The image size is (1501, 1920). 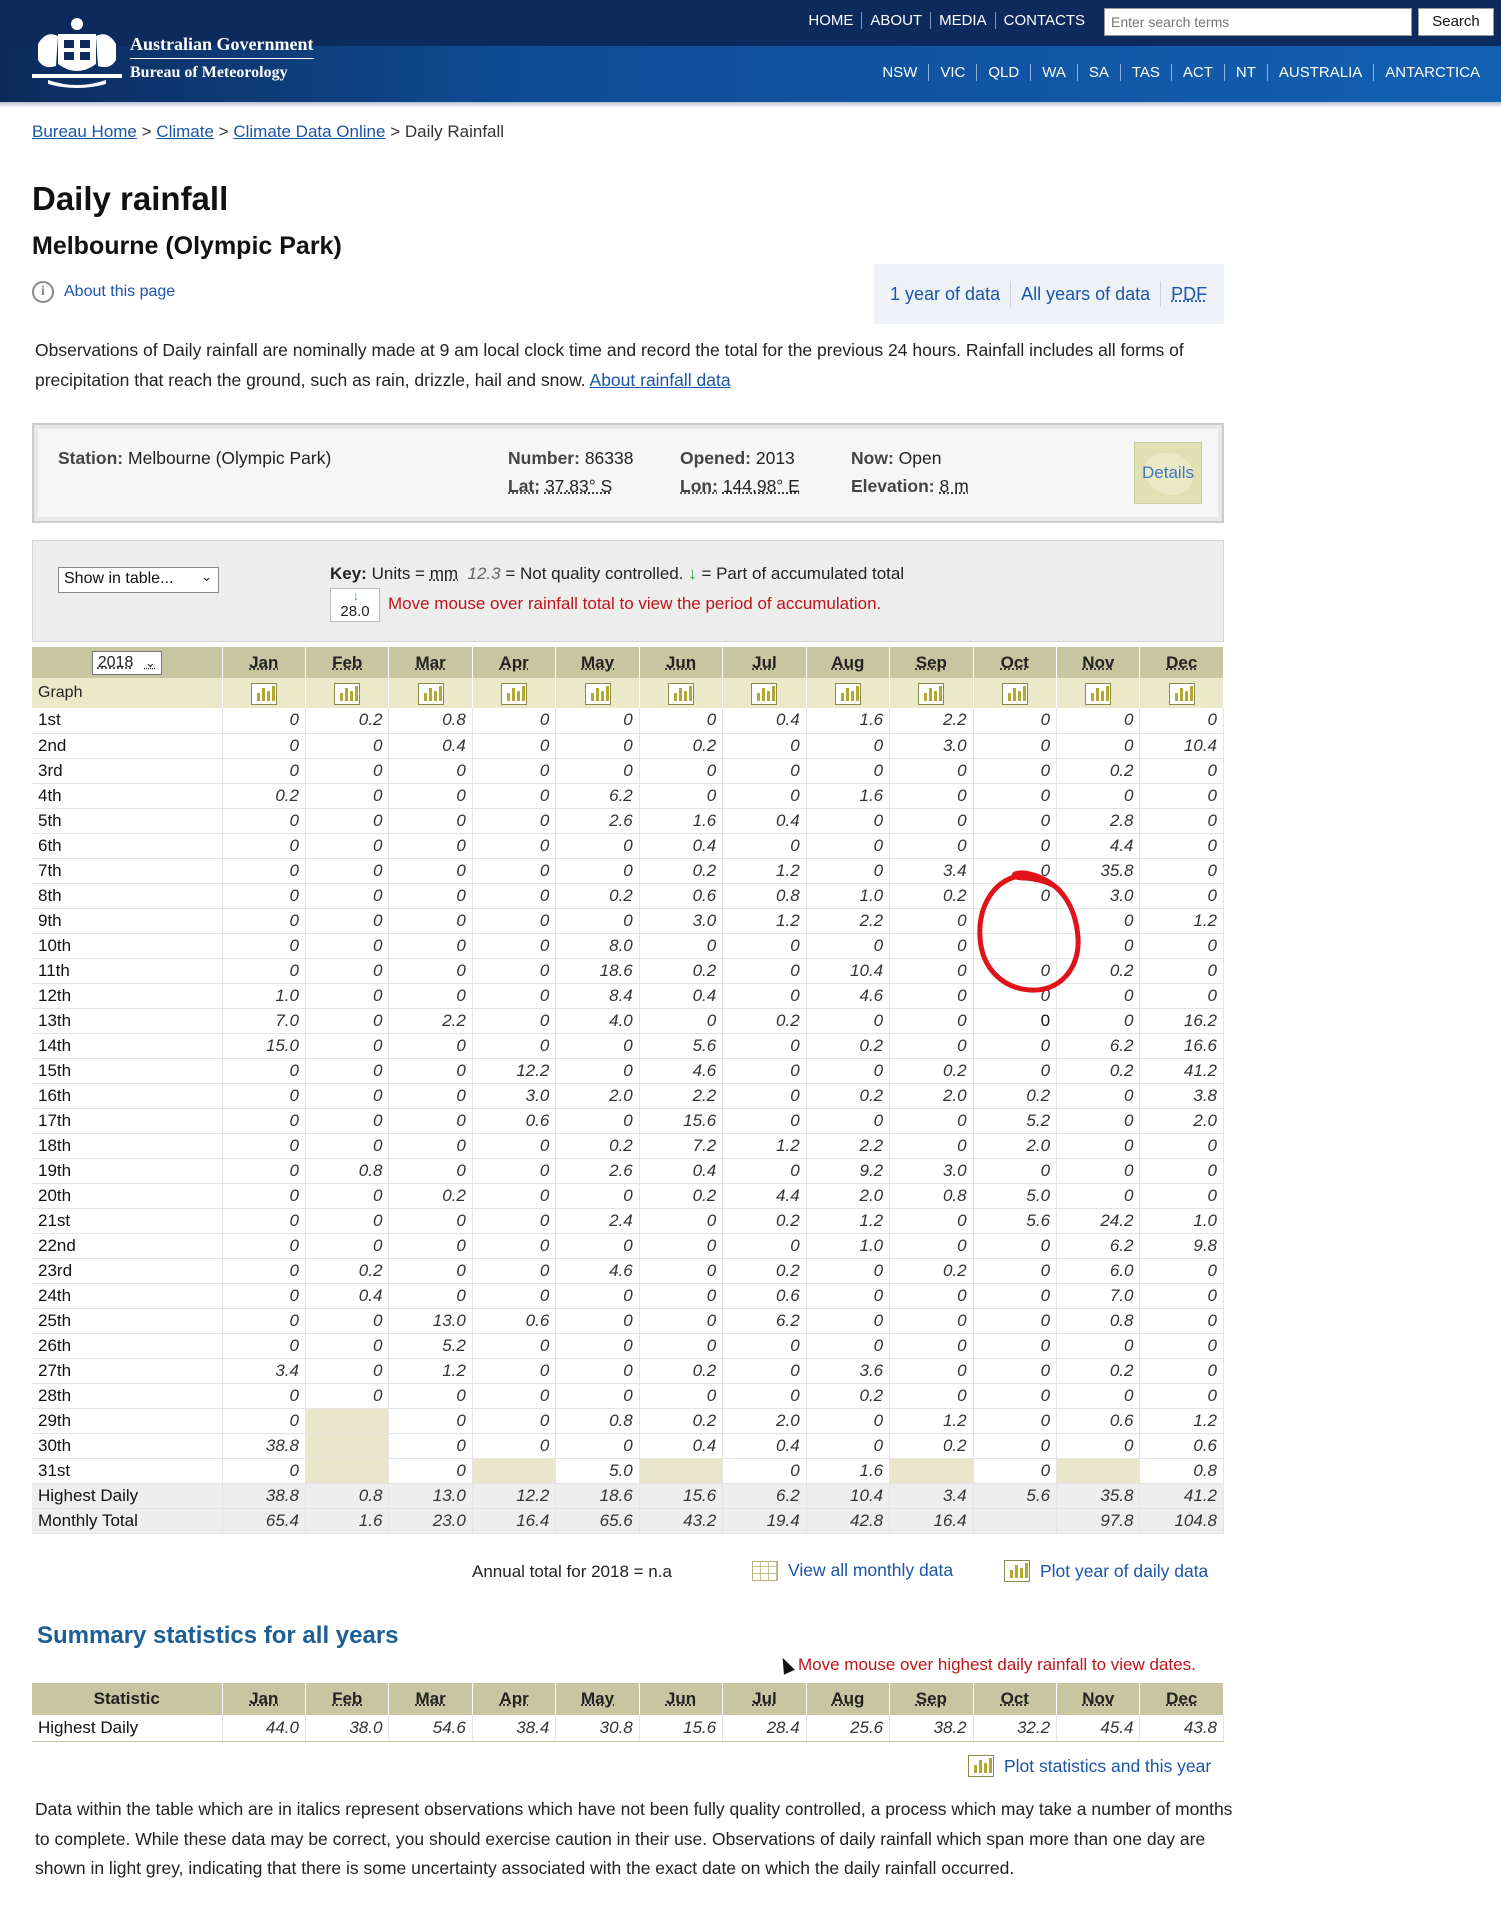 I want to click on nav-act: ACT, so click(x=1197, y=72).